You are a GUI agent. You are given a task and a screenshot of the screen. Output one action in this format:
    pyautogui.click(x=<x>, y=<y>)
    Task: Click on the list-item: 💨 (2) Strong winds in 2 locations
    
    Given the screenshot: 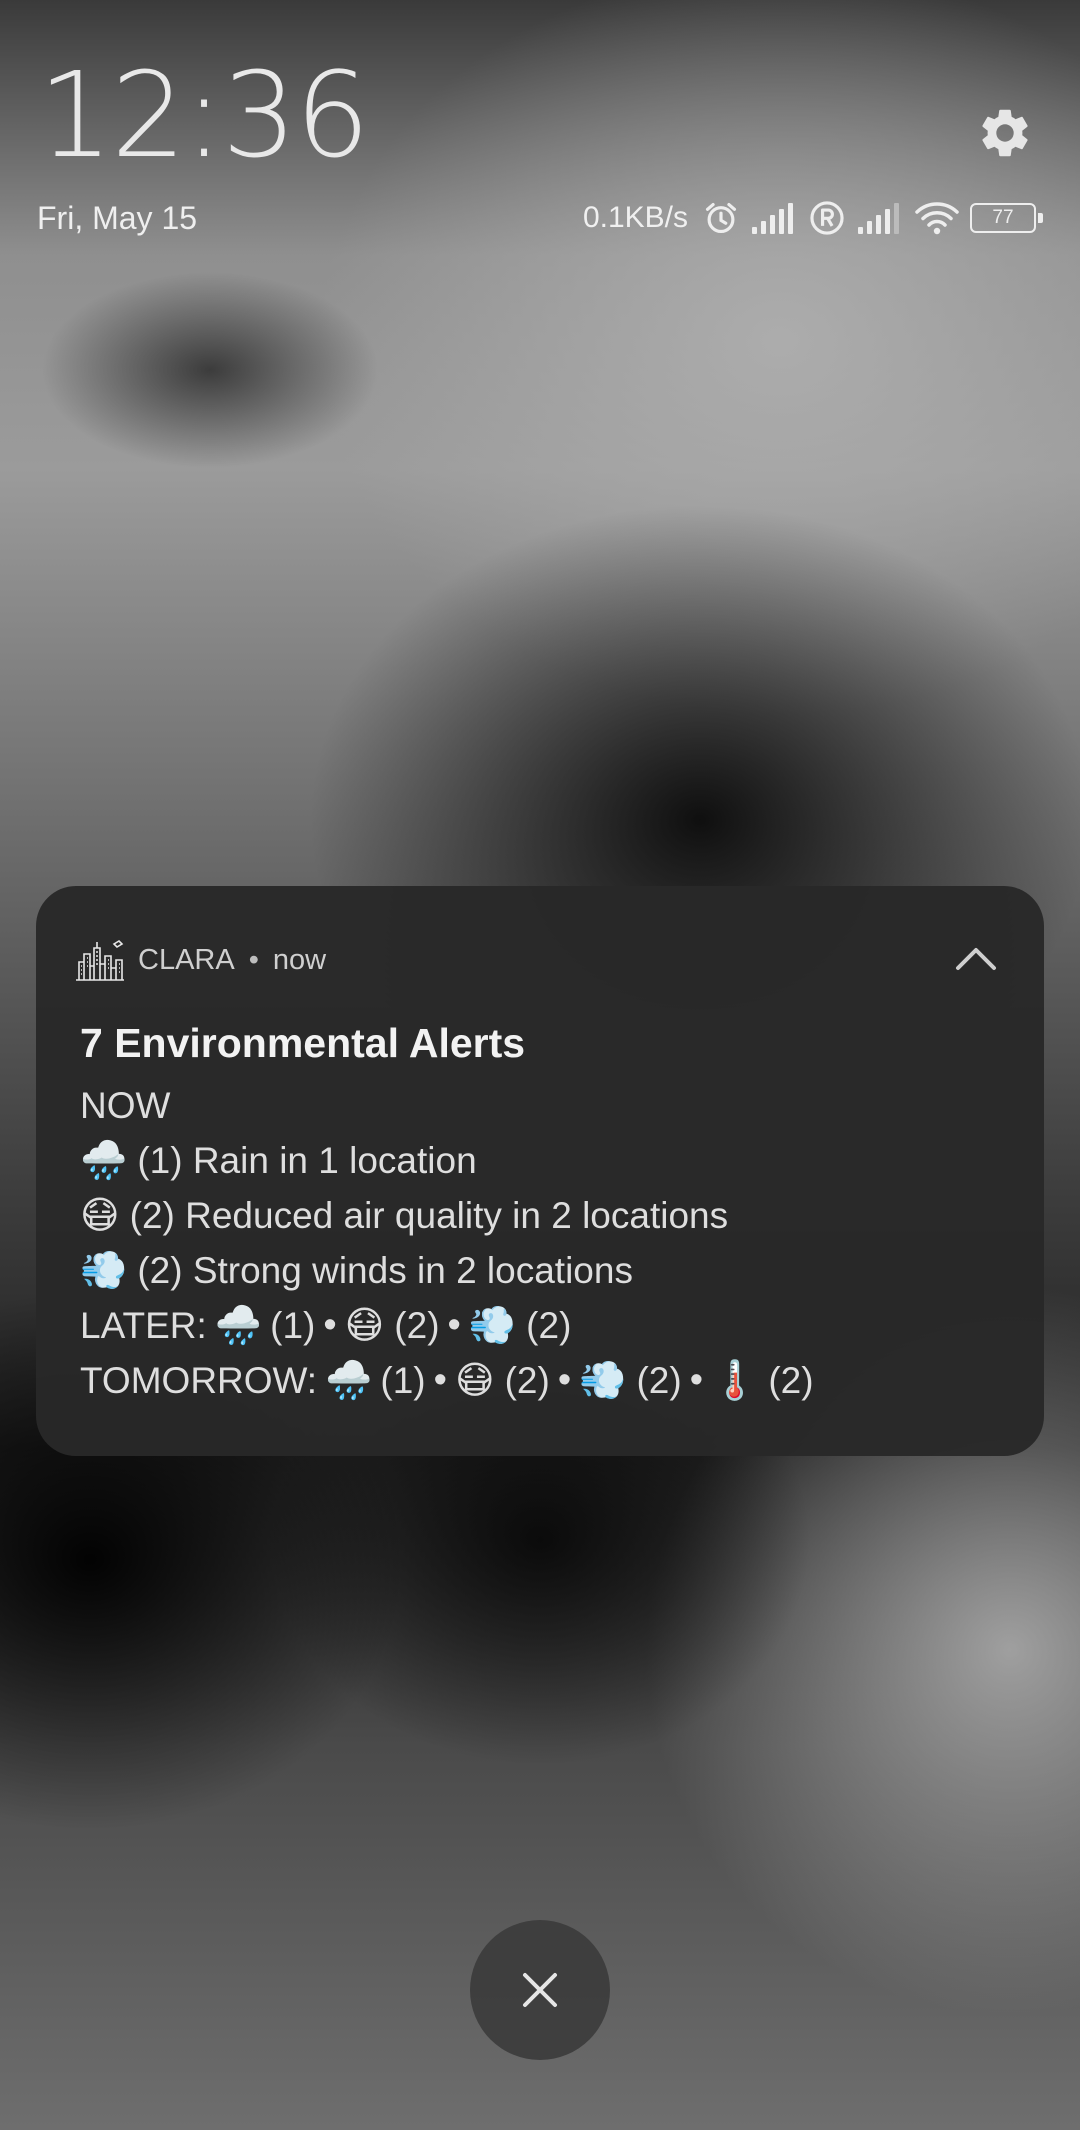 What is the action you would take?
    pyautogui.click(x=550, y=1270)
    